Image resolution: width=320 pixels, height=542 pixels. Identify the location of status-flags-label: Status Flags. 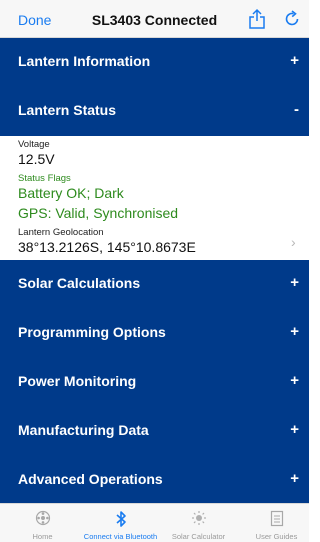
(44, 178).